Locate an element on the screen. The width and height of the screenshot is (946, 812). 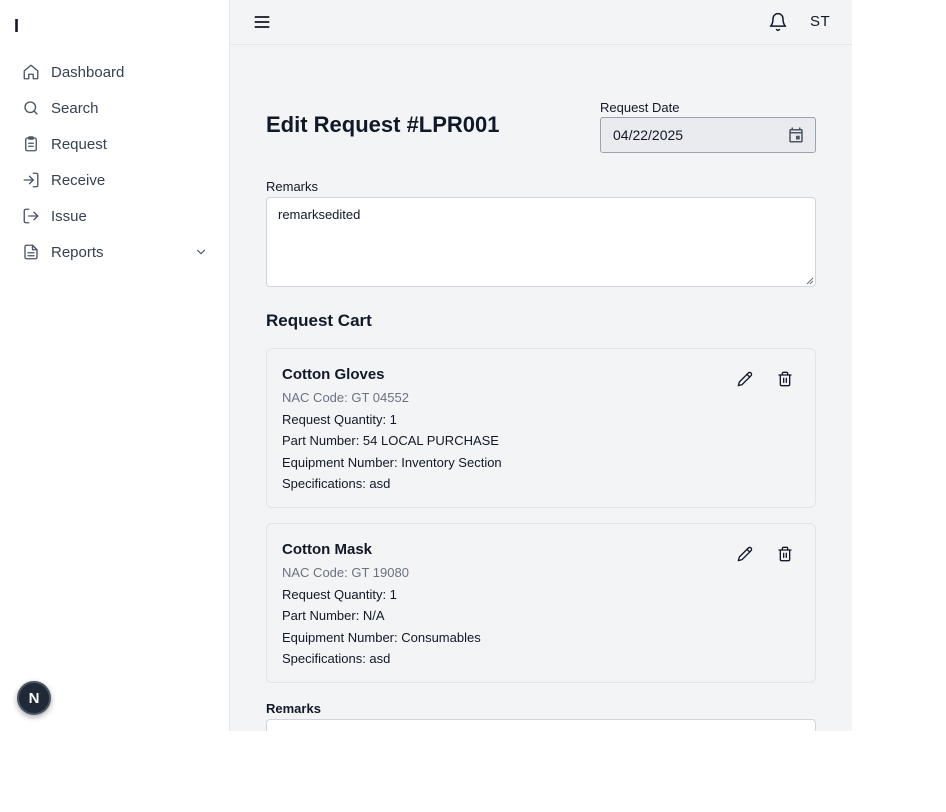
top-bar: ST is located at coordinates (541, 22).